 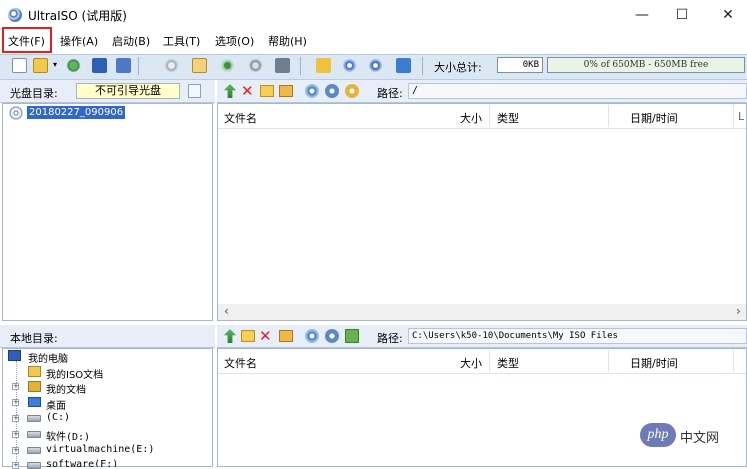 What do you see at coordinates (700, 438) in the screenshot?
I see `watermark-text: 中文网` at bounding box center [700, 438].